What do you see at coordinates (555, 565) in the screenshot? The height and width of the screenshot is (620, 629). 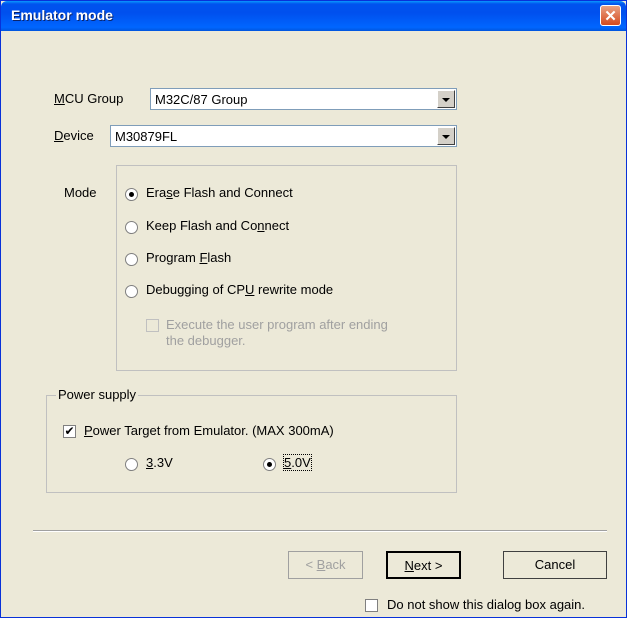 I see `cancel-button: Cancel` at bounding box center [555, 565].